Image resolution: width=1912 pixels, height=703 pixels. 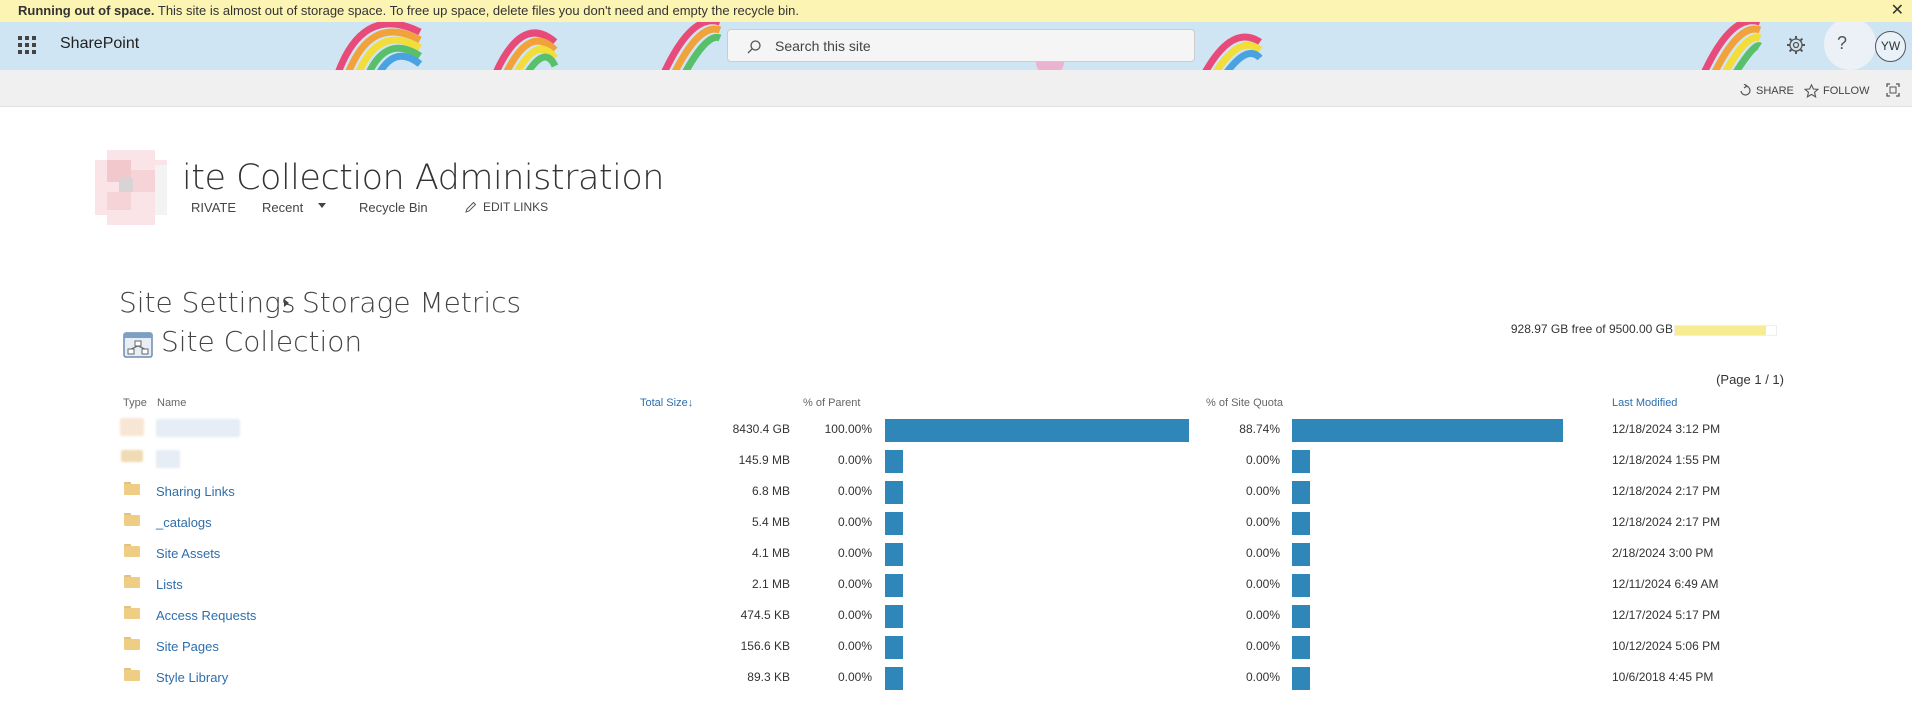 What do you see at coordinates (1666, 429) in the screenshot?
I see `row-last-modified: 12/18/2024 3:12 PM` at bounding box center [1666, 429].